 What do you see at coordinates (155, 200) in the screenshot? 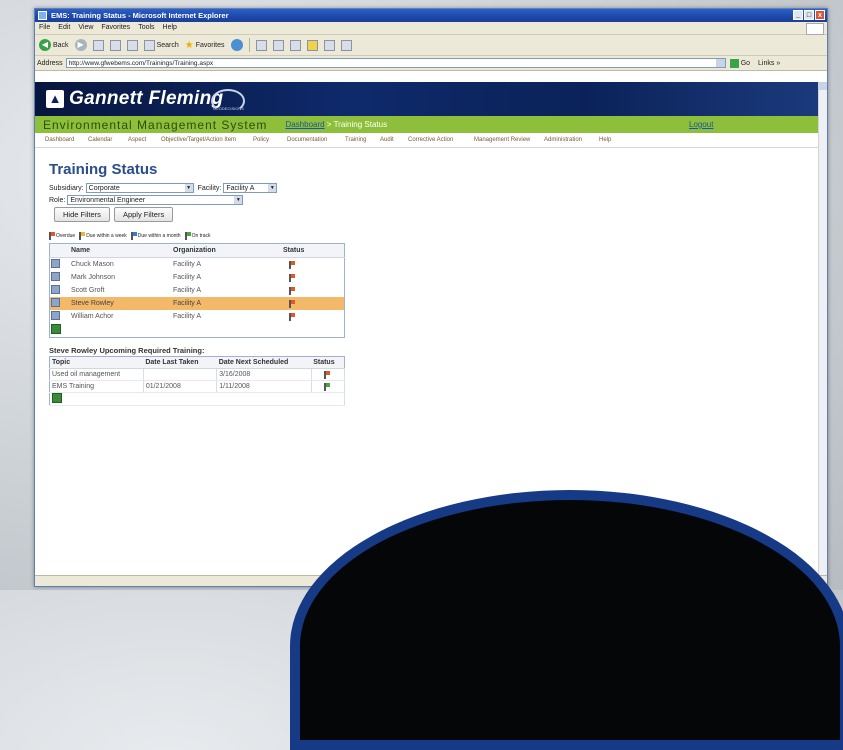
I see `role-select: Environmental Engineer ▼` at bounding box center [155, 200].